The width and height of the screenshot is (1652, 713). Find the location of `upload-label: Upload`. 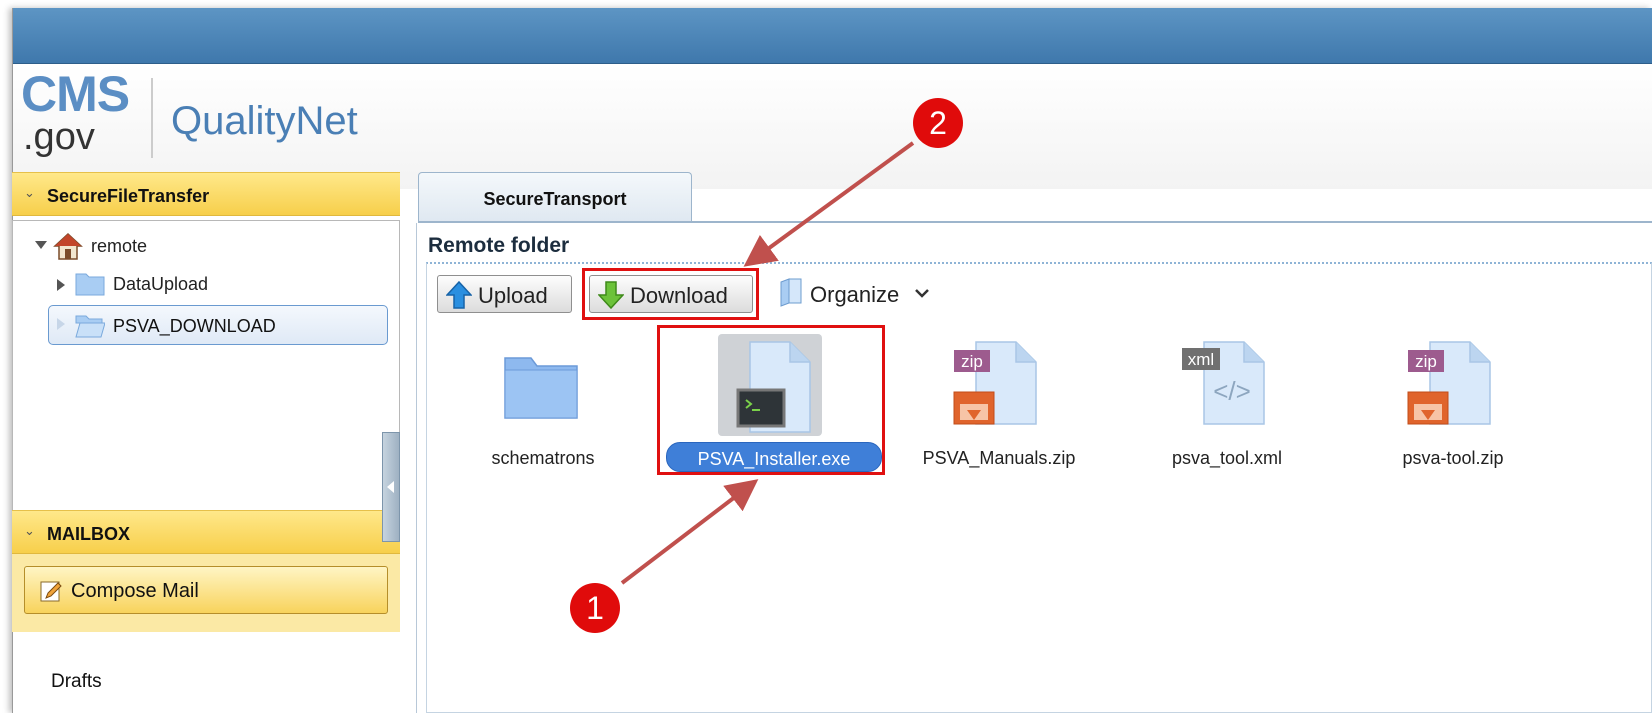

upload-label: Upload is located at coordinates (513, 295).